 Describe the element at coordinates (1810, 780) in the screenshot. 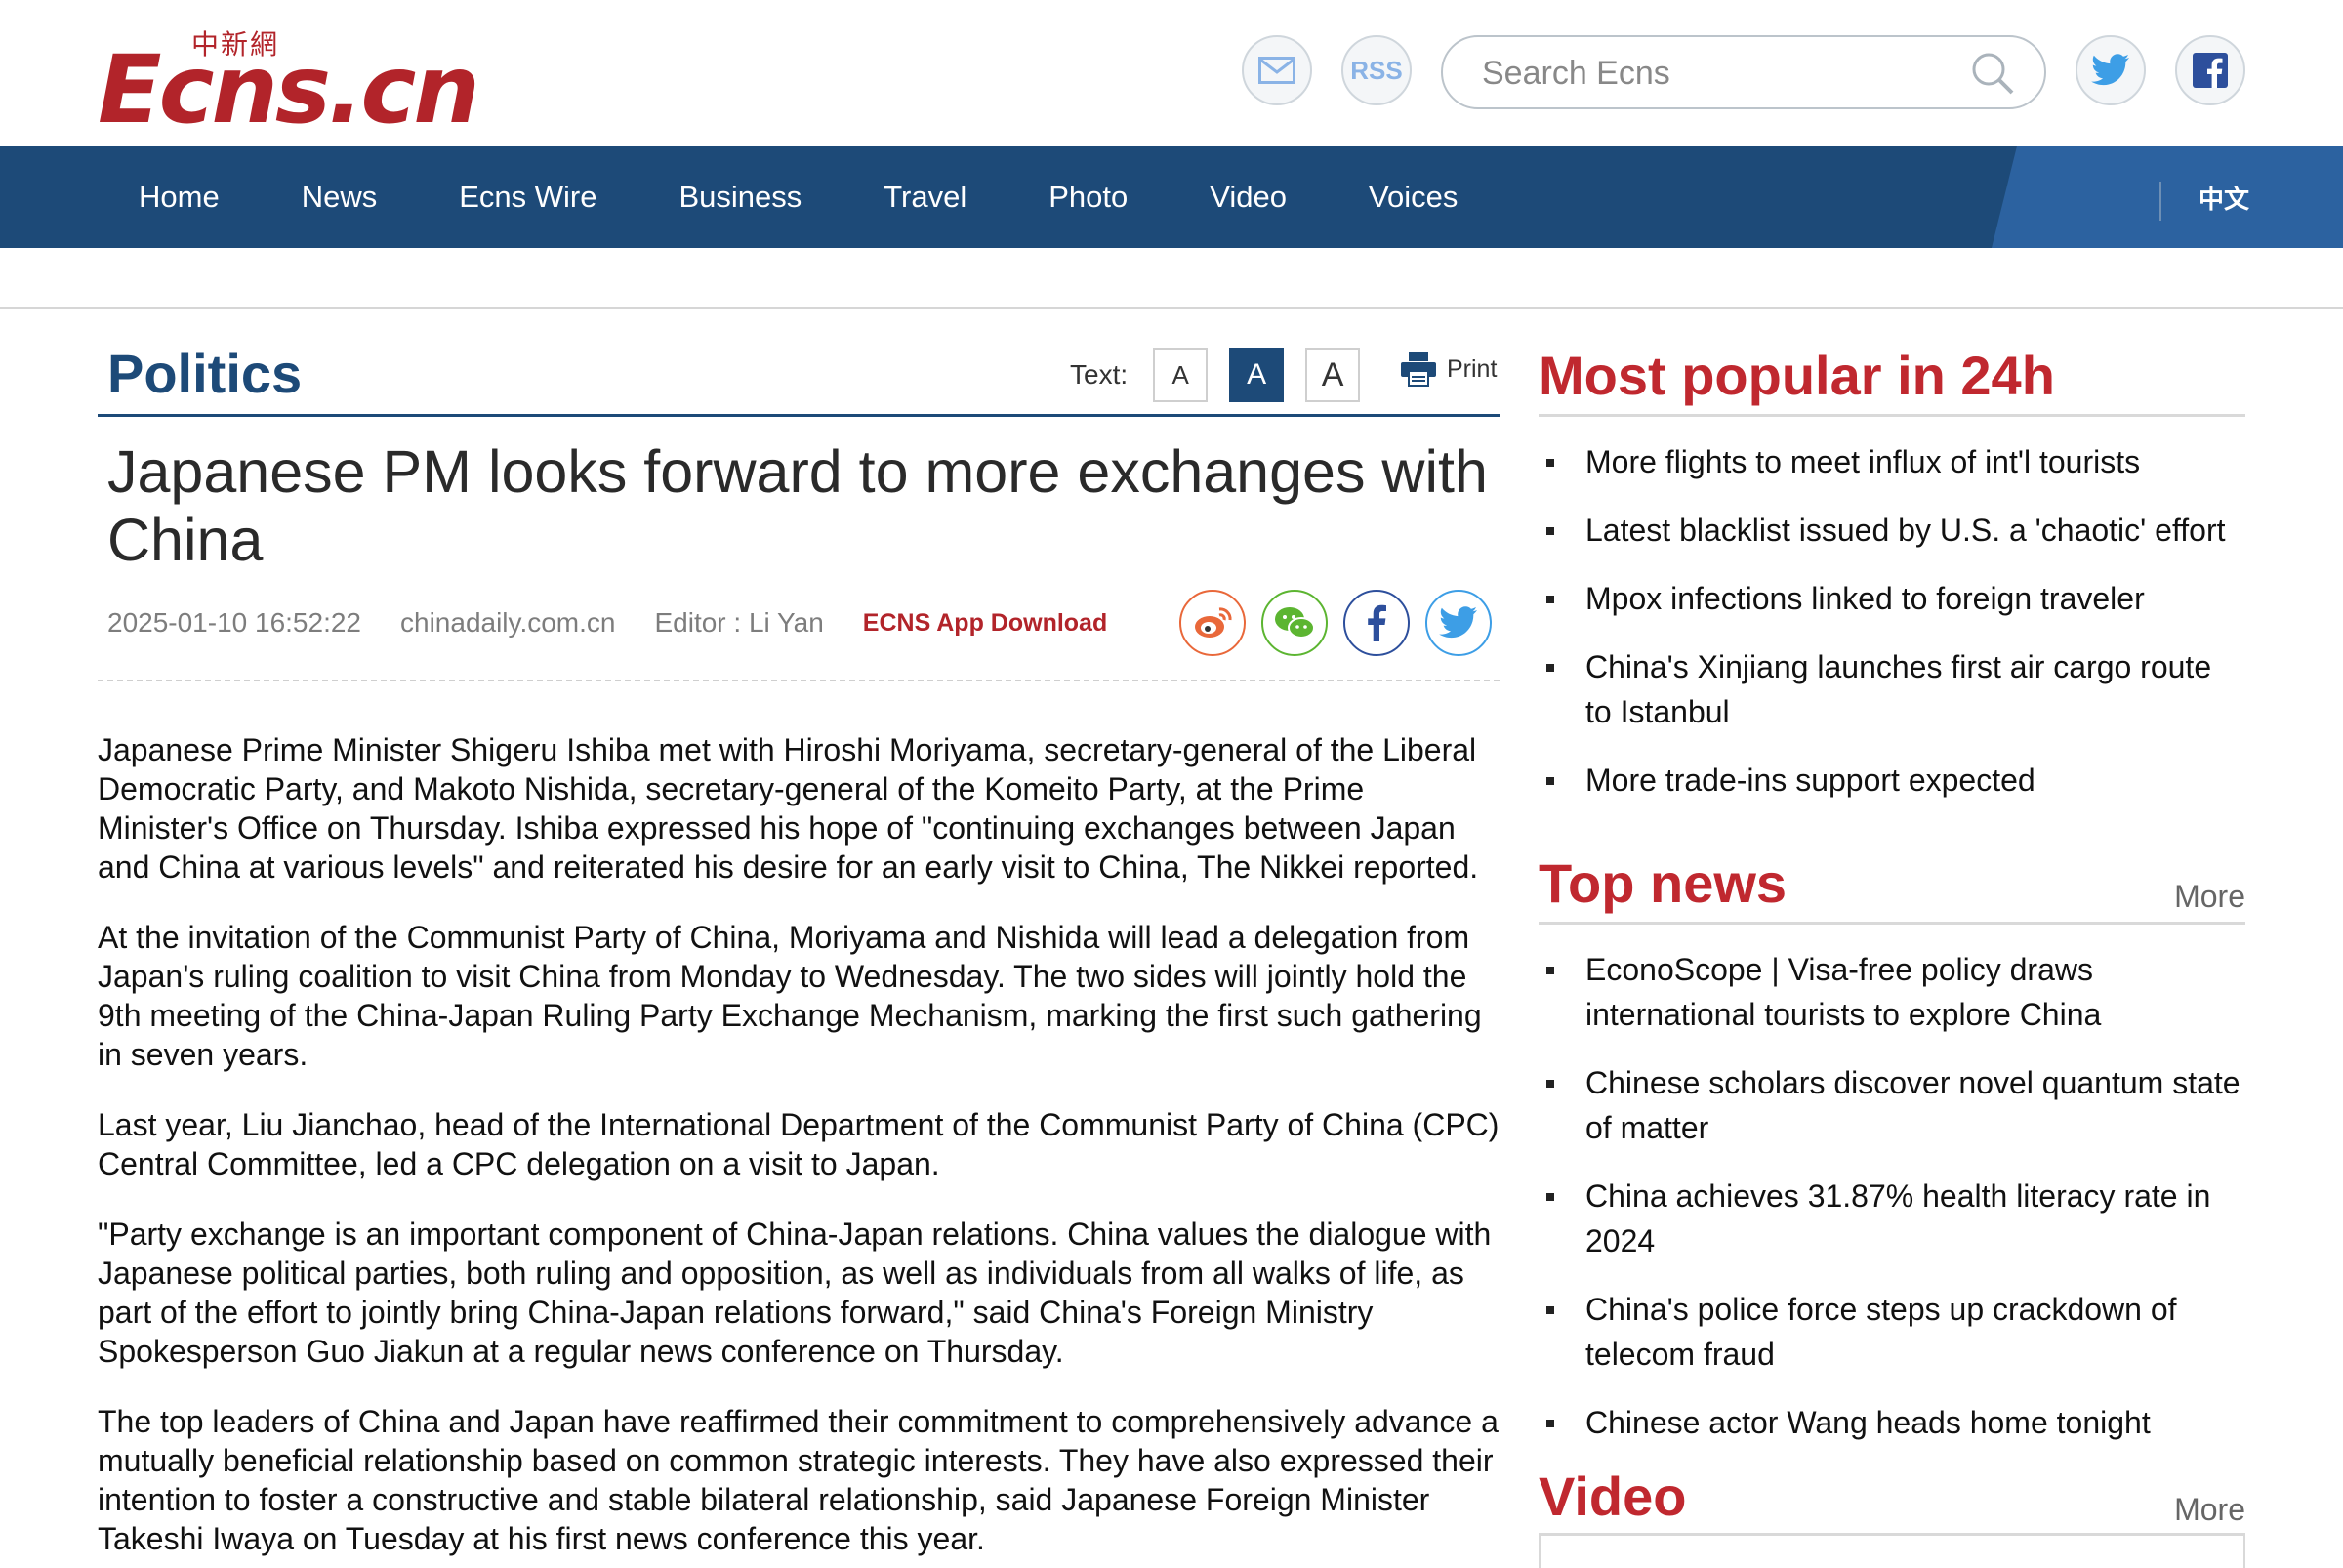

I see `most-popular-item-label: More trade-ins support expected` at that location.